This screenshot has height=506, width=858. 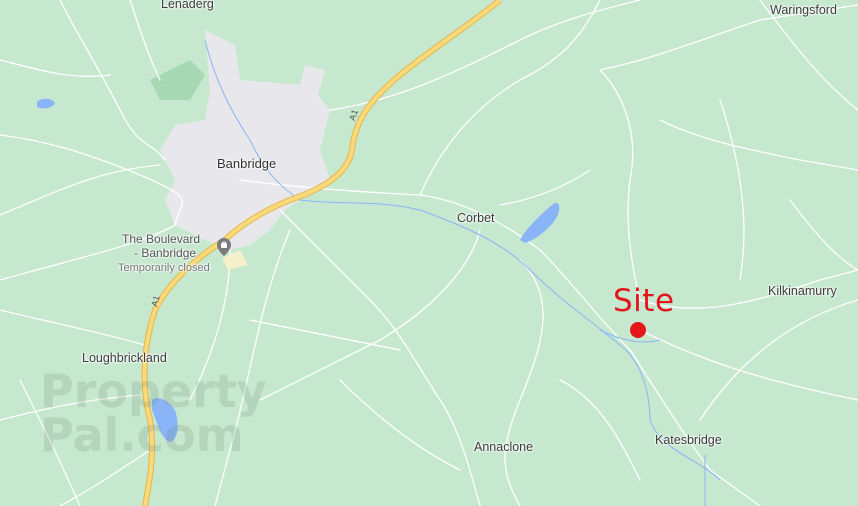 I want to click on place-label-annaclone: Annaclone, so click(x=503, y=447).